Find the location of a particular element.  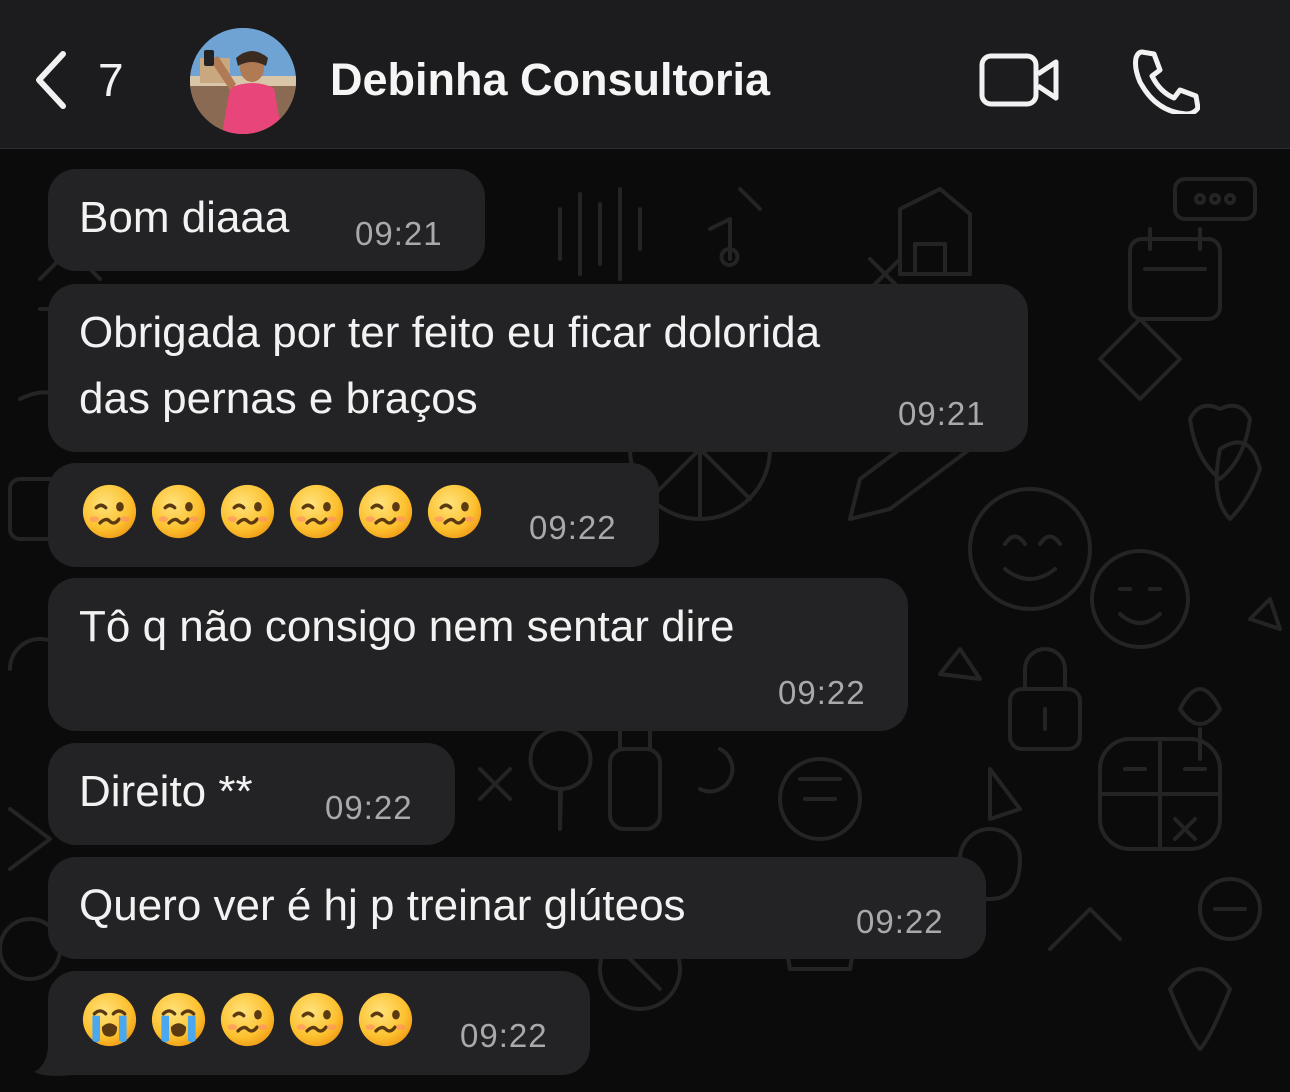

message-text: Tô q não consigo nem sentar dire is located at coordinates (407, 626).